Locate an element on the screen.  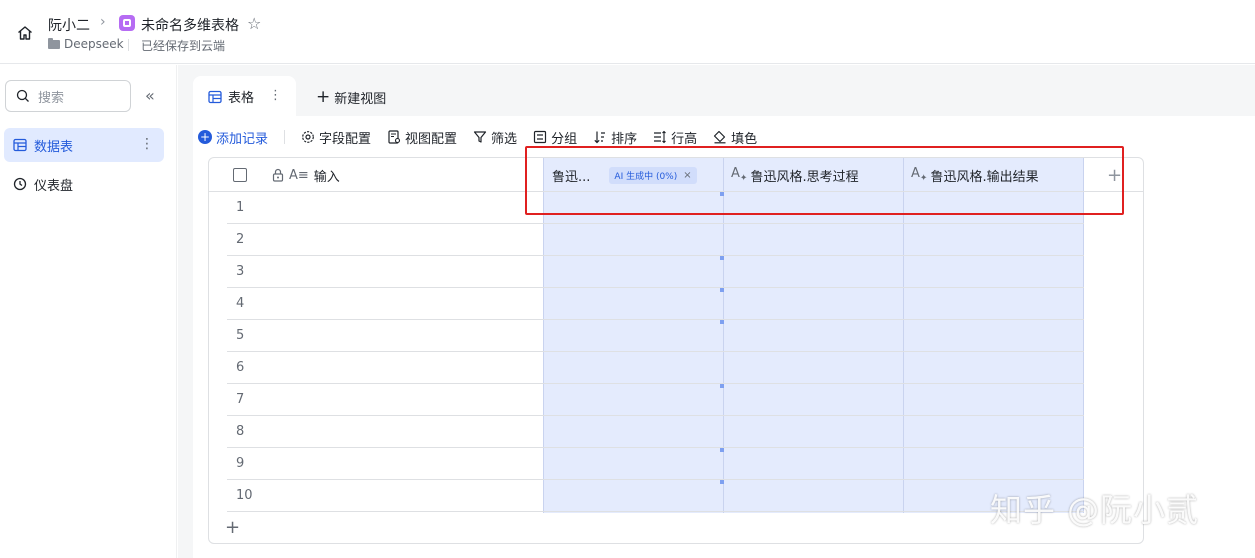
tab-label: 表格 is located at coordinates (241, 98).